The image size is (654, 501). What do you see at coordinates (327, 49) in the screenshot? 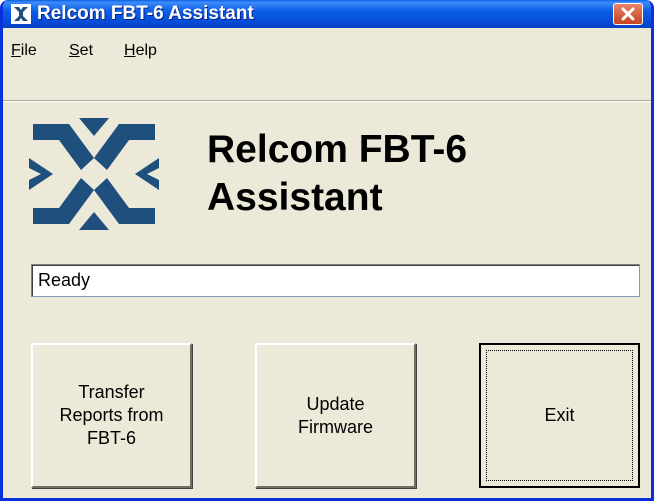
I see `menu-bar` at bounding box center [327, 49].